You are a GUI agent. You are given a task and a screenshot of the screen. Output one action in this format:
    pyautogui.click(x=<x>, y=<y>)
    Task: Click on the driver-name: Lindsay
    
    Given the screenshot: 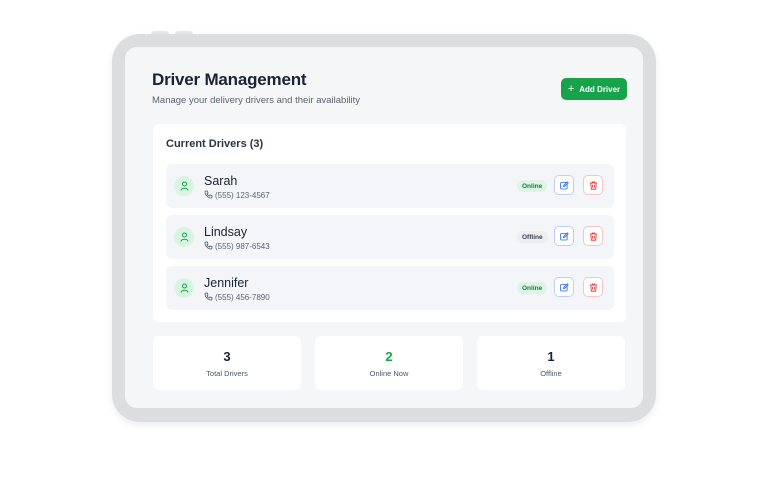 What is the action you would take?
    pyautogui.click(x=226, y=232)
    